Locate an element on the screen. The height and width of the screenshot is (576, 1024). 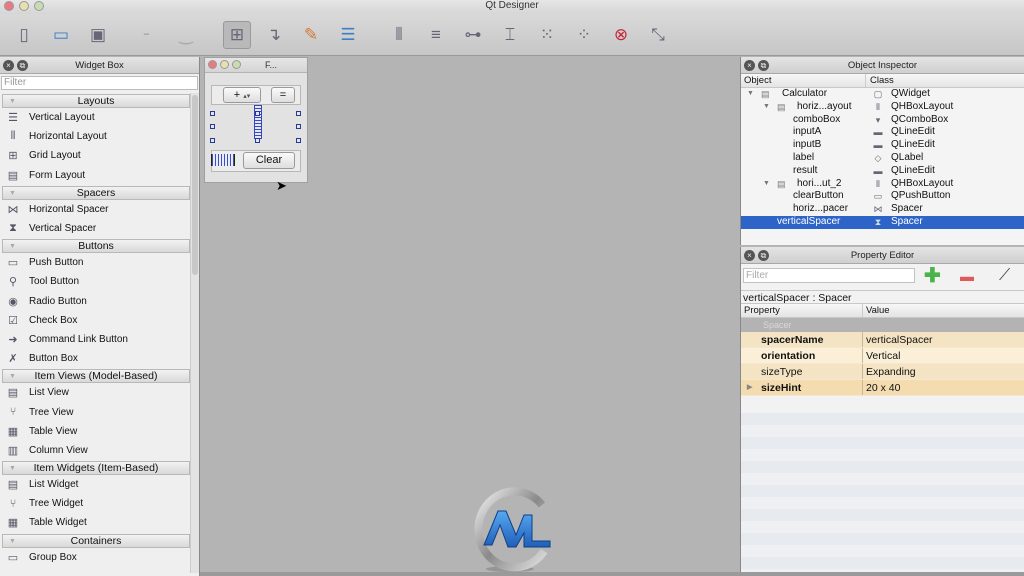
property-row: orientation Vertical is located at coordinates (882, 356).